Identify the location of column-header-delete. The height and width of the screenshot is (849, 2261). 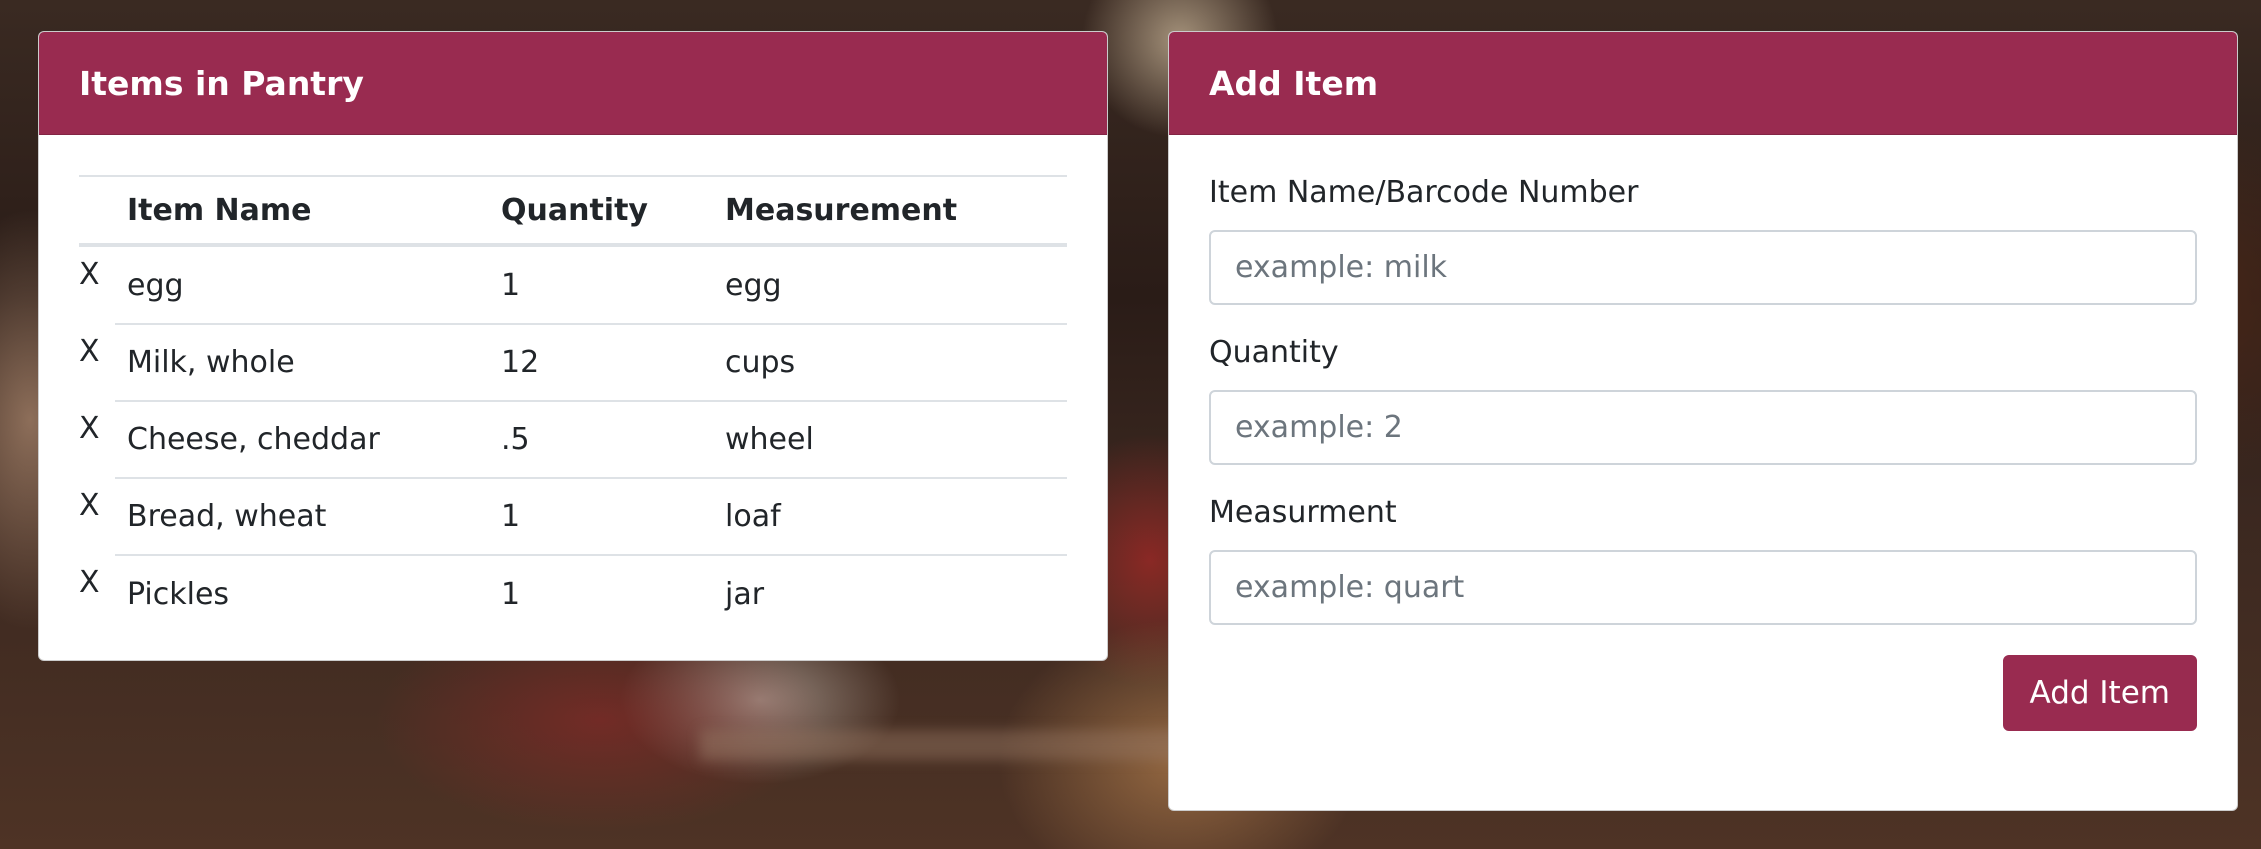
(97, 211).